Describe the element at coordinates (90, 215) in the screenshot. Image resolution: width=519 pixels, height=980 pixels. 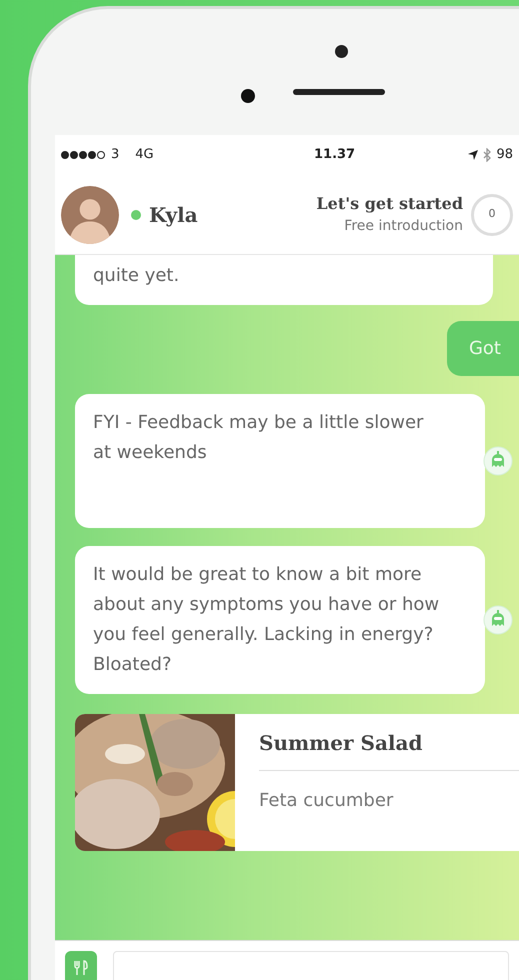
I see `avatar` at that location.